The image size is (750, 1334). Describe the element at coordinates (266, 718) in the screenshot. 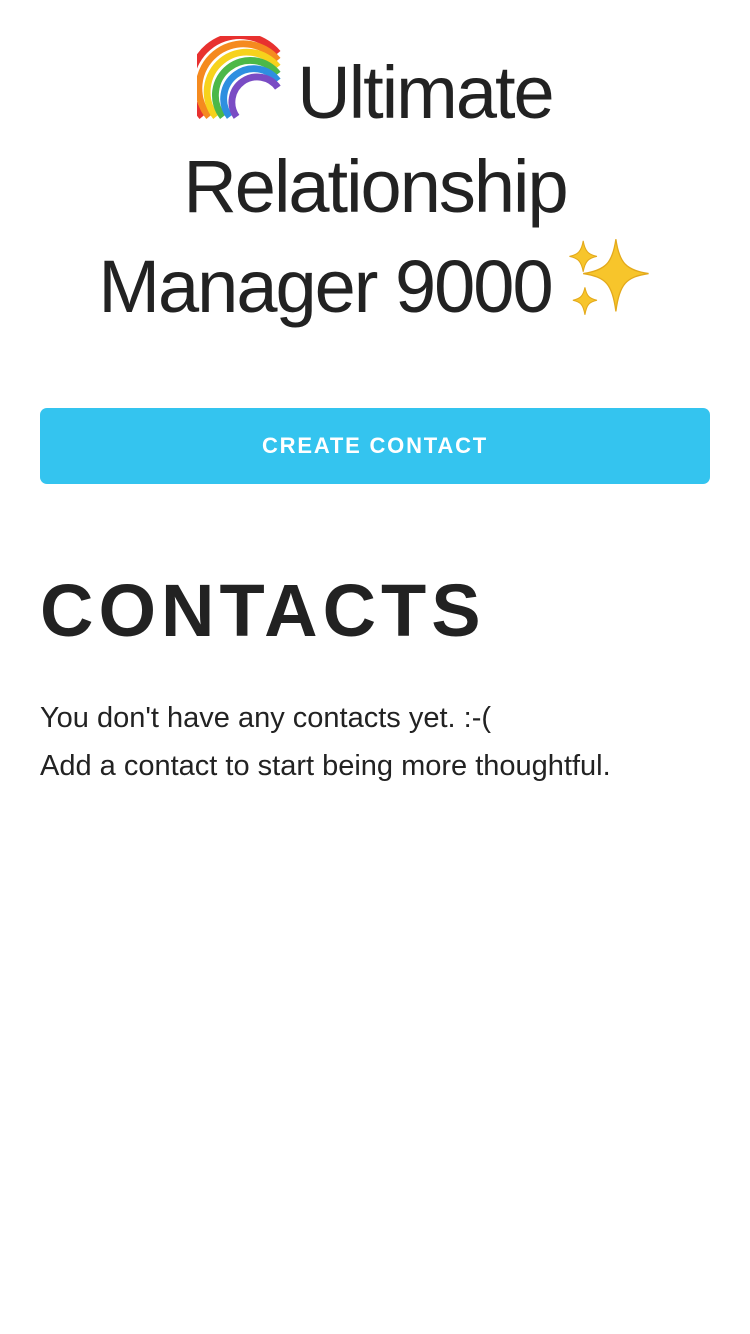

I see `empty-message-line-1: You don't have any contacts yet. :-(` at that location.